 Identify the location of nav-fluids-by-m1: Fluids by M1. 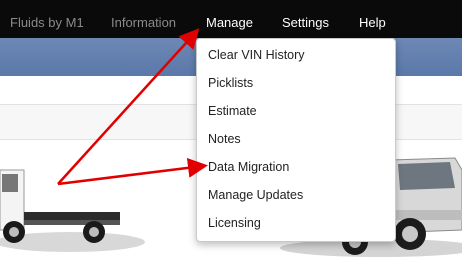
(47, 19).